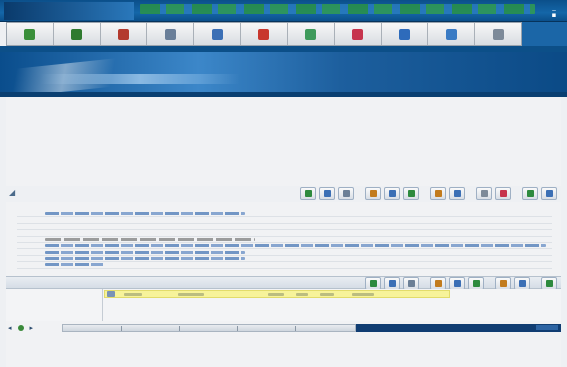 The image size is (567, 367). I want to click on timeline-progress, so click(458, 328).